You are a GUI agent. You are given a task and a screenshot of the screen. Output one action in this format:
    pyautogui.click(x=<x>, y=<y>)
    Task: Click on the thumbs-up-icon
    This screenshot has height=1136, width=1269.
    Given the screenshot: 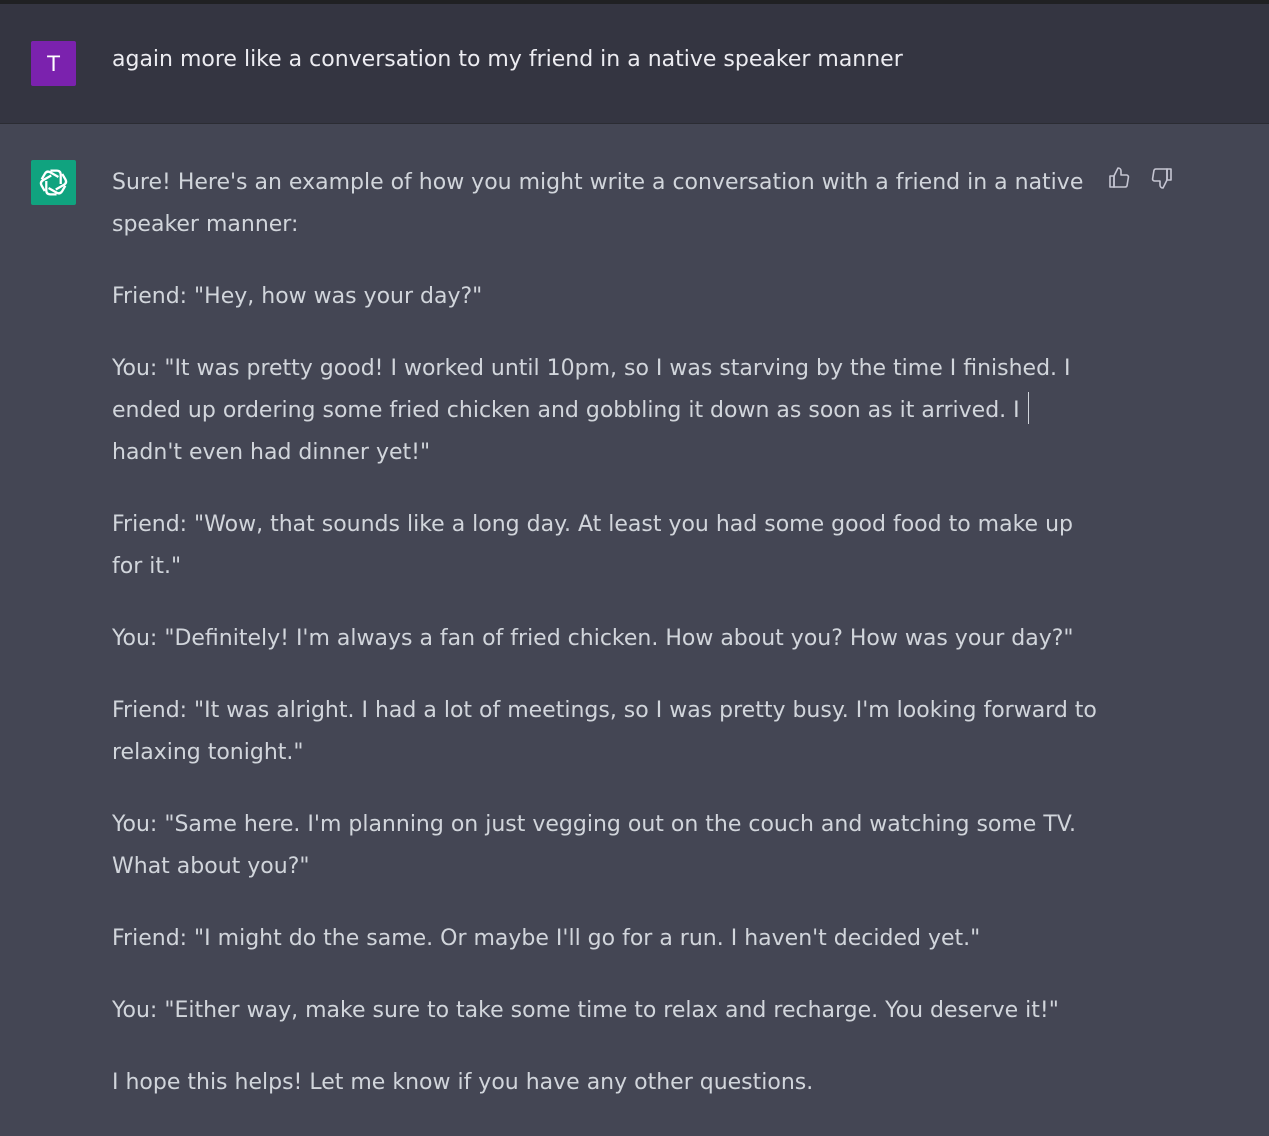 What is the action you would take?
    pyautogui.click(x=1118, y=177)
    